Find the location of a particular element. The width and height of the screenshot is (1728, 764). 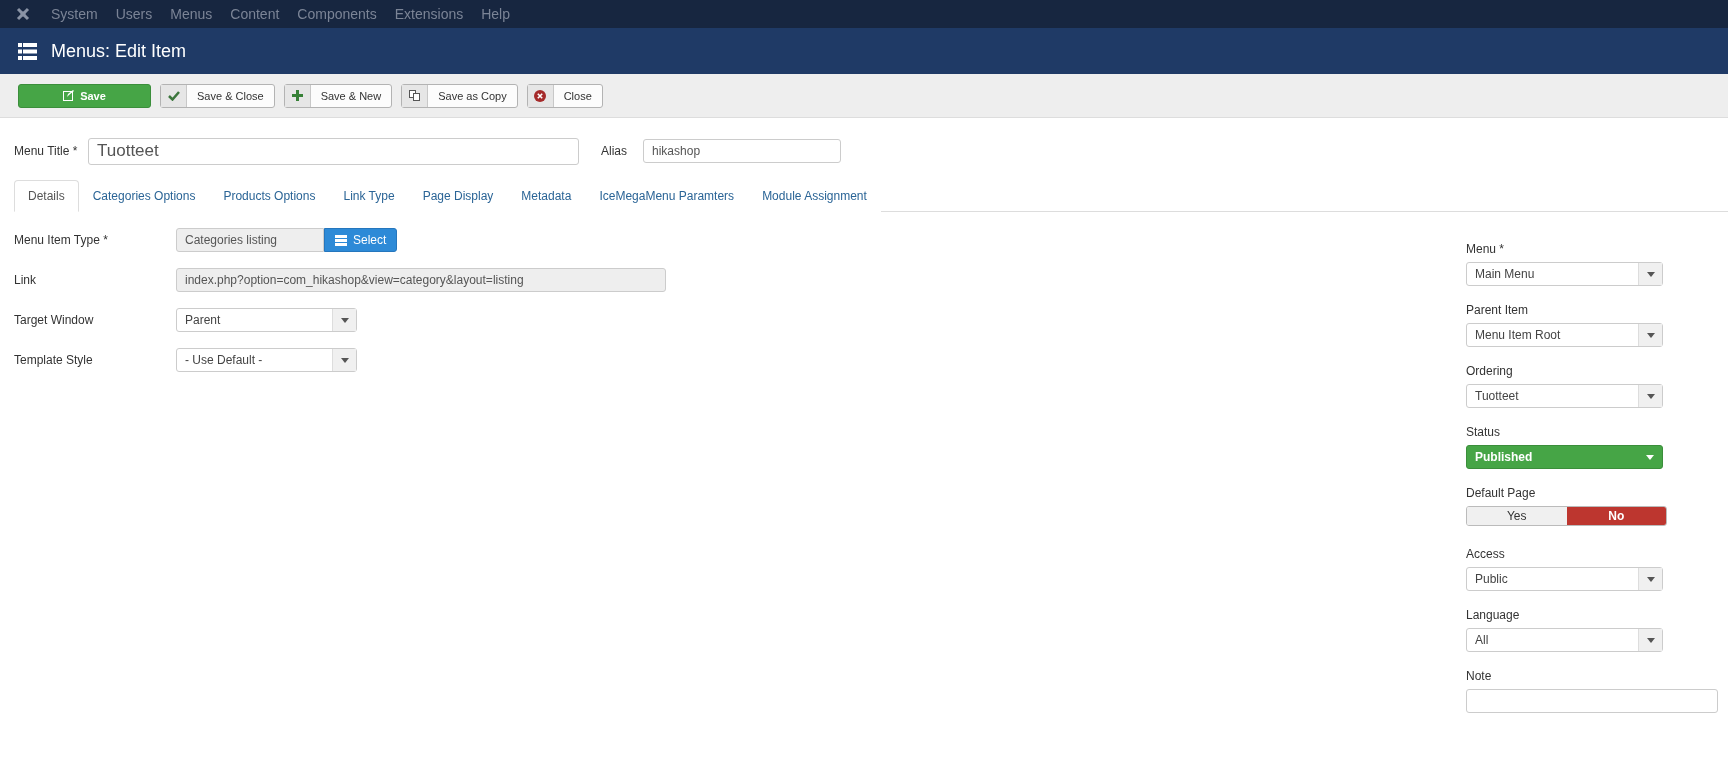

copy-icon is located at coordinates (415, 95).